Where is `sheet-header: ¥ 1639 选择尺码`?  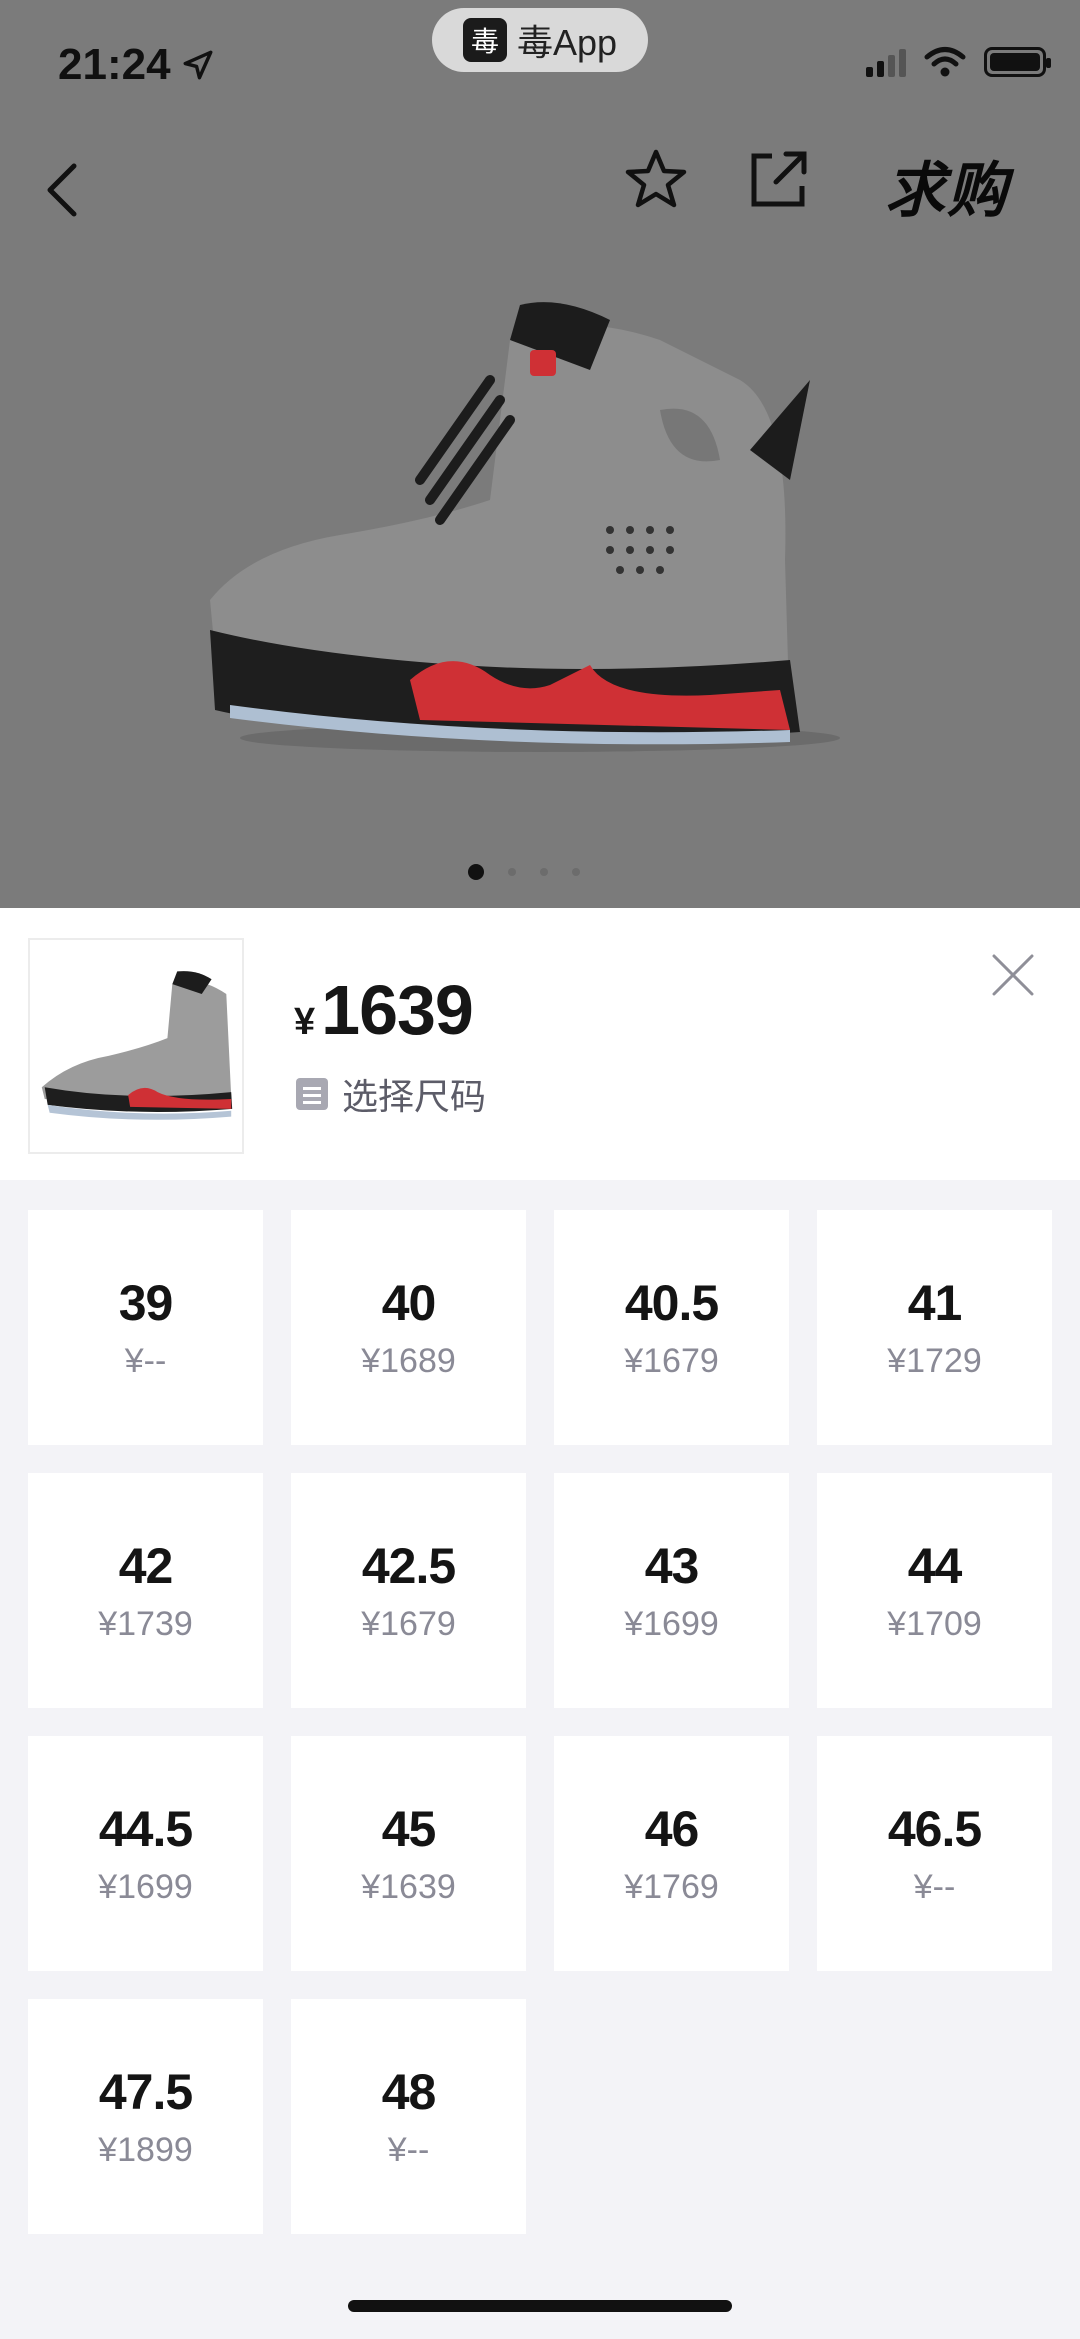
sheet-header: ¥ 1639 选择尺码 is located at coordinates (540, 1044).